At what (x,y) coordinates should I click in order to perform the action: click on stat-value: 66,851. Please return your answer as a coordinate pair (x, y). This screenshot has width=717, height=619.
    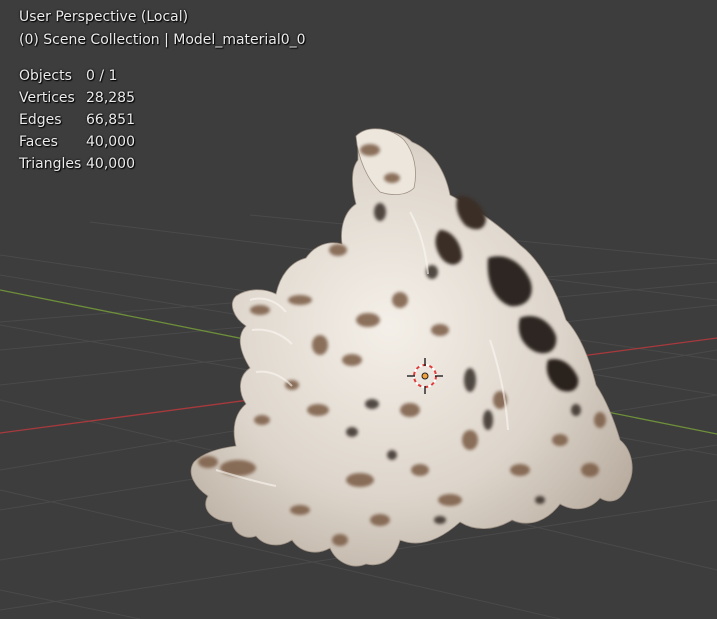
    Looking at the image, I should click on (110, 120).